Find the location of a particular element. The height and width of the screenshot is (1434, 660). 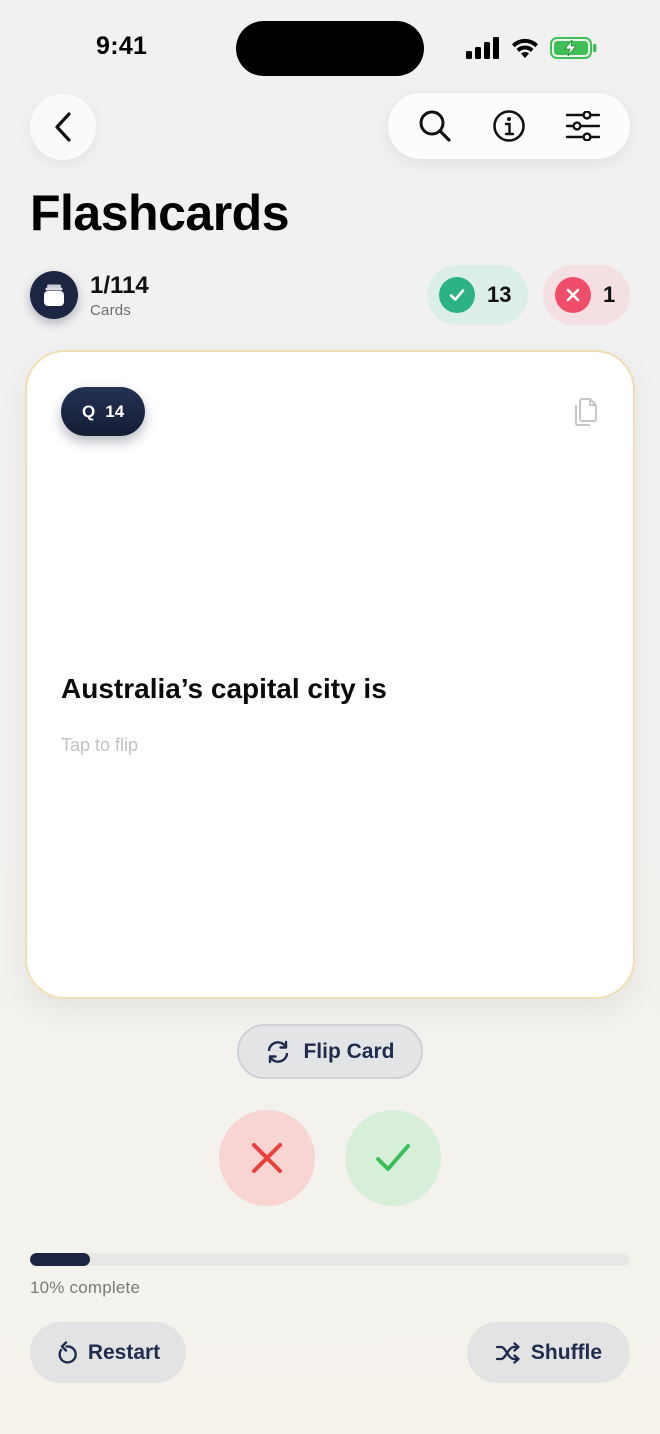

back-button is located at coordinates (63, 127).